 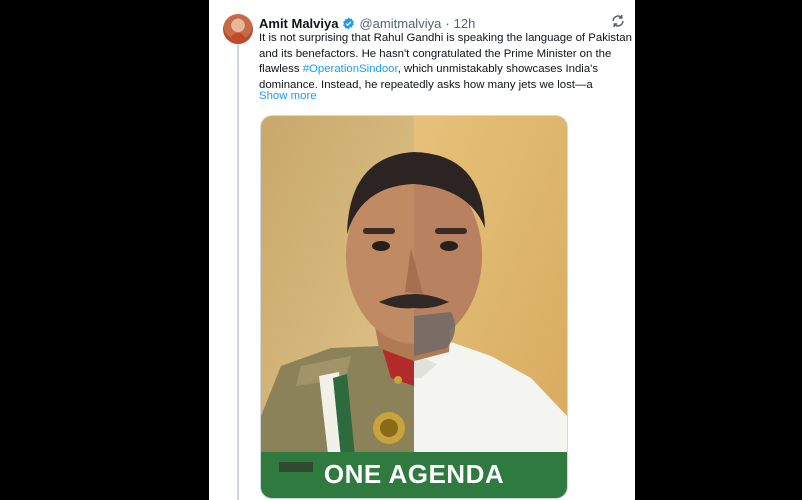 What do you see at coordinates (498, 69) in the screenshot?
I see `tweet-text-fragment: , which unmistakably showcases India's` at bounding box center [498, 69].